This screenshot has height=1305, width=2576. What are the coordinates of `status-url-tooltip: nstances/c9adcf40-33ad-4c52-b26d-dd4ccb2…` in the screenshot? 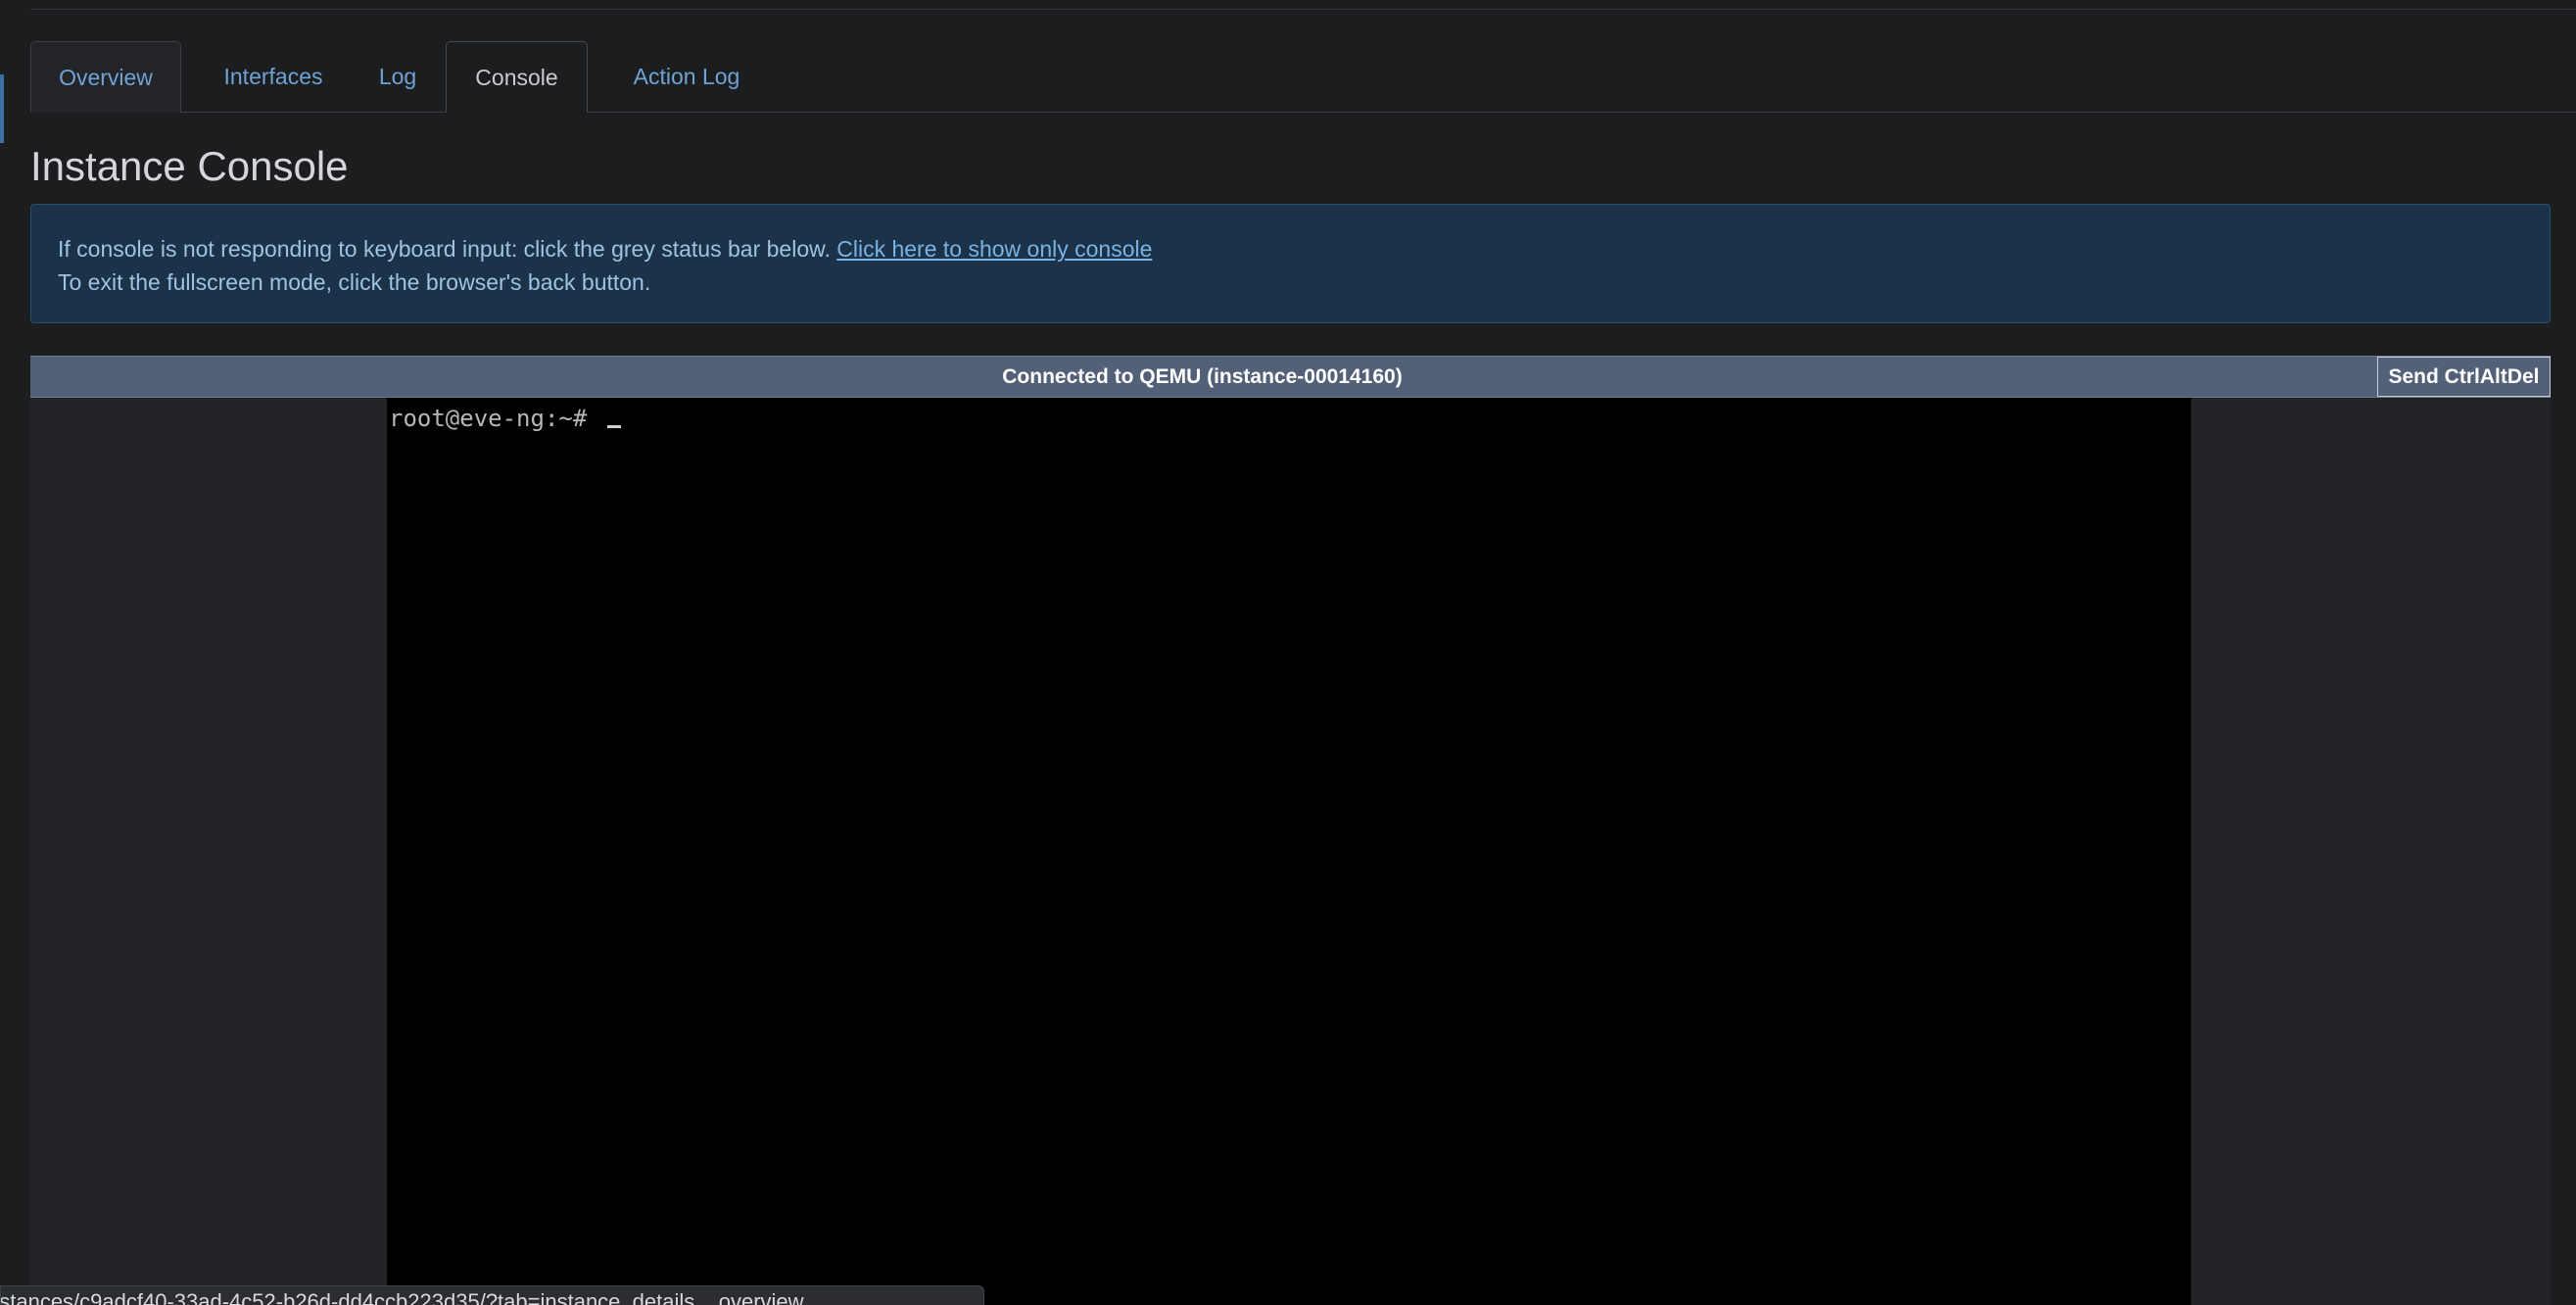 It's located at (492, 1295).